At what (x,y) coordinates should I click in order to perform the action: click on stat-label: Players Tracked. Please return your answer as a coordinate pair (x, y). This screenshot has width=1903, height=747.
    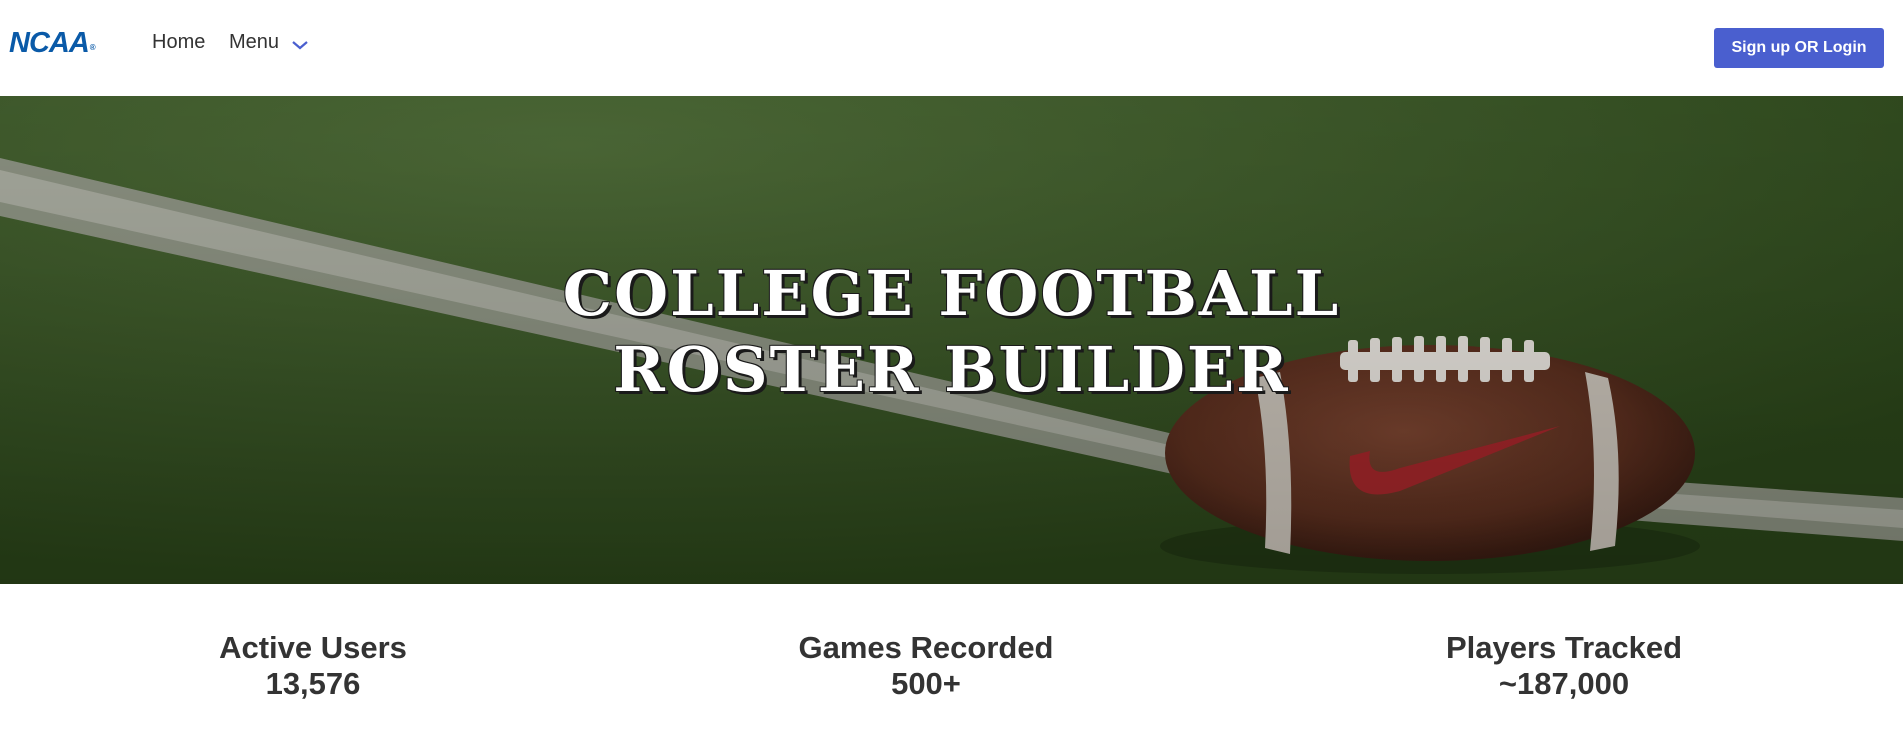
    Looking at the image, I should click on (1564, 647).